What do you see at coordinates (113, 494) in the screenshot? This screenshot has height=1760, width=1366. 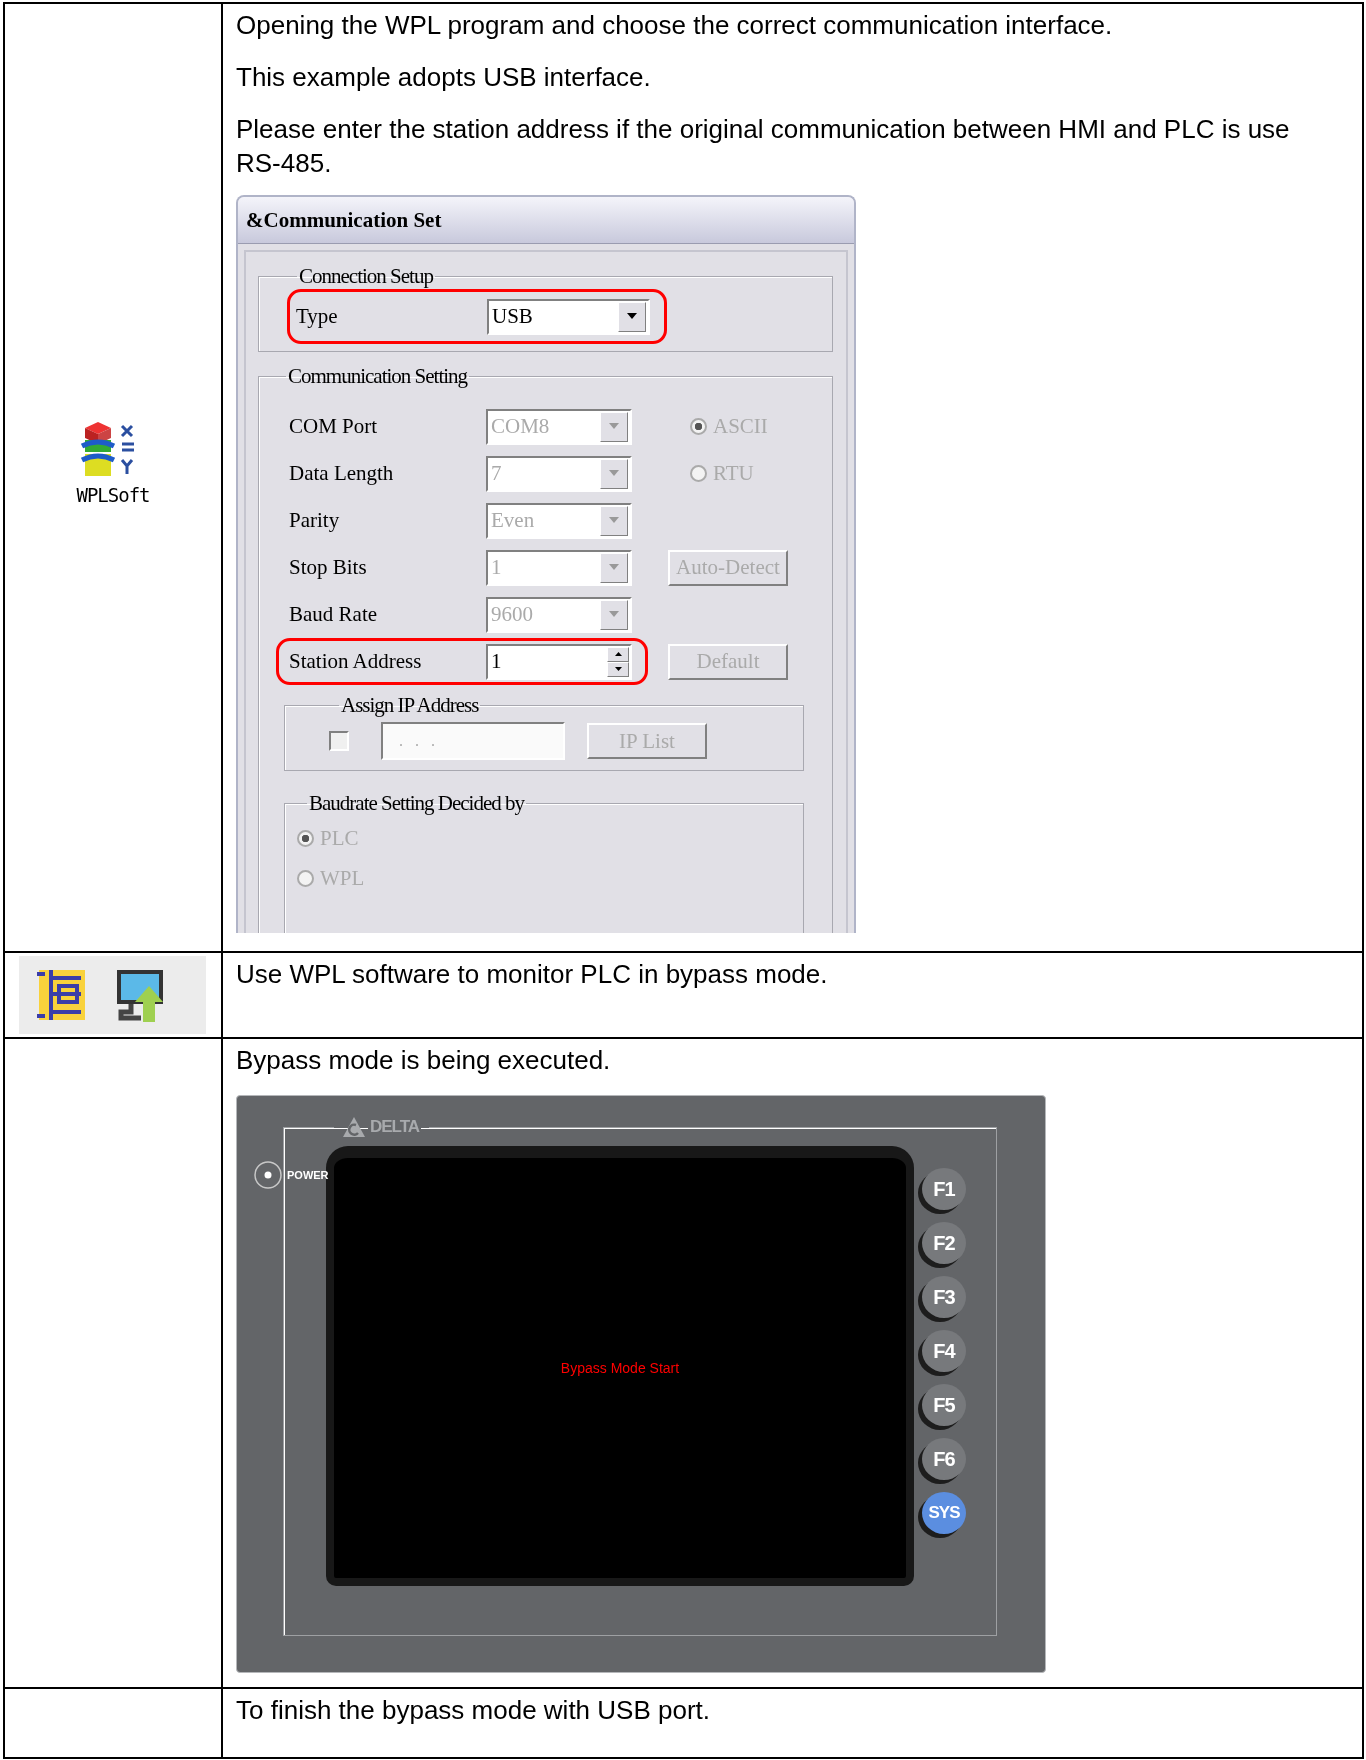 I see `app-name-label: WPLSoft` at bounding box center [113, 494].